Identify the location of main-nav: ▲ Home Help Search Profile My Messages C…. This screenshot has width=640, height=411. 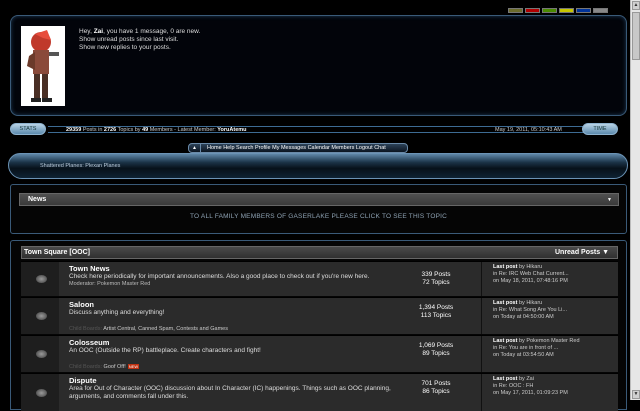
(298, 148).